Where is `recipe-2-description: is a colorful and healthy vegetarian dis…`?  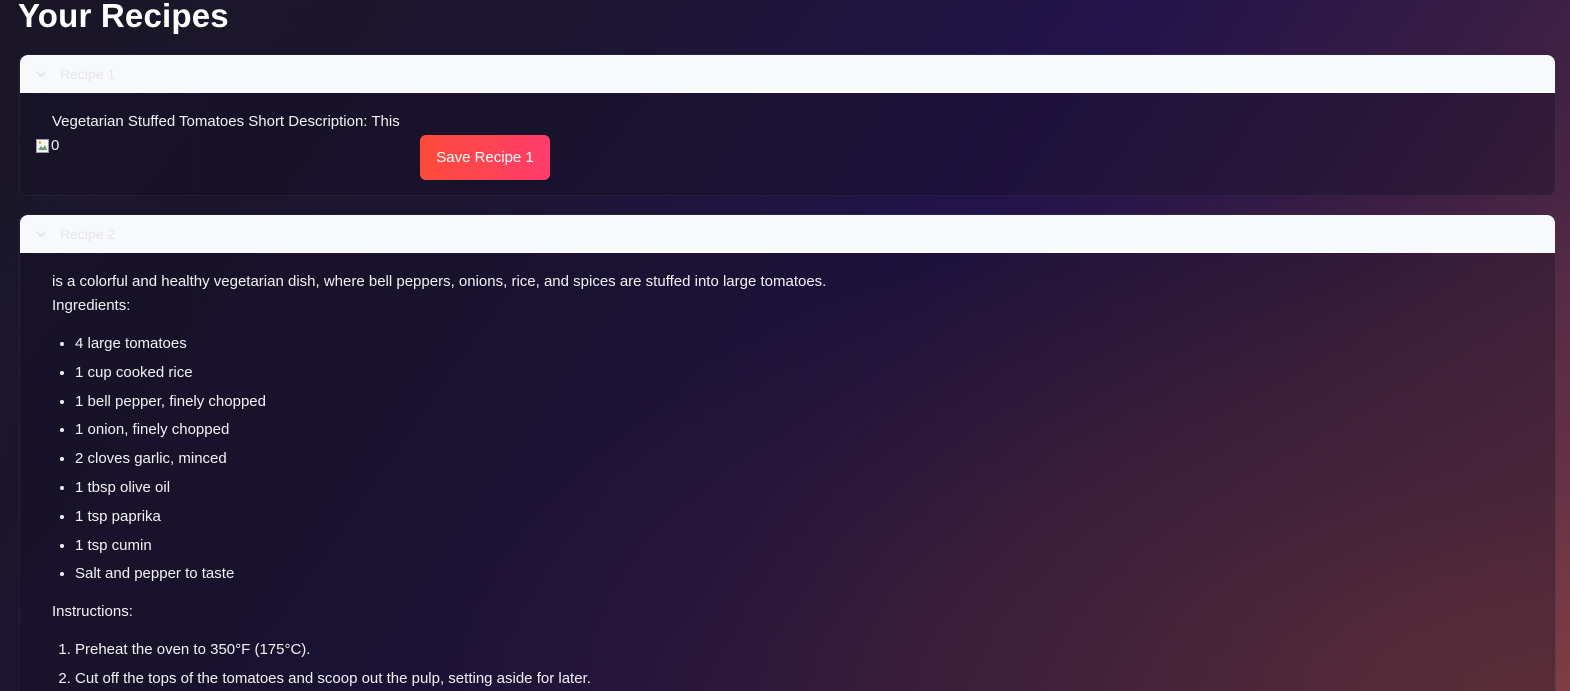 recipe-2-description: is a colorful and healthy vegetarian dis… is located at coordinates (439, 281).